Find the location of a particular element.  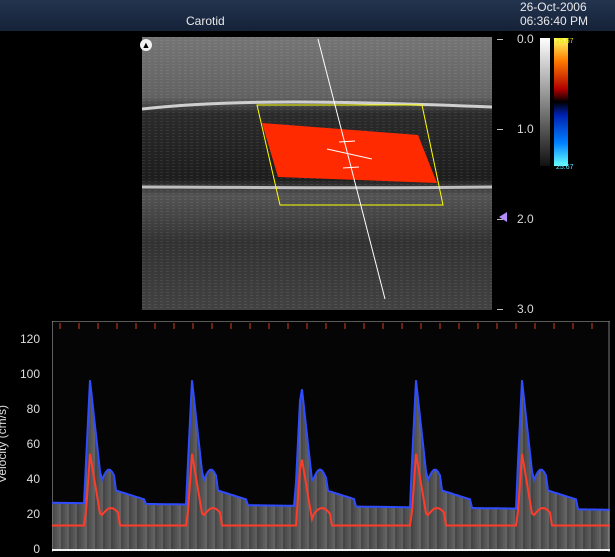

probe-orientation-icon: ▲ is located at coordinates (146, 45).